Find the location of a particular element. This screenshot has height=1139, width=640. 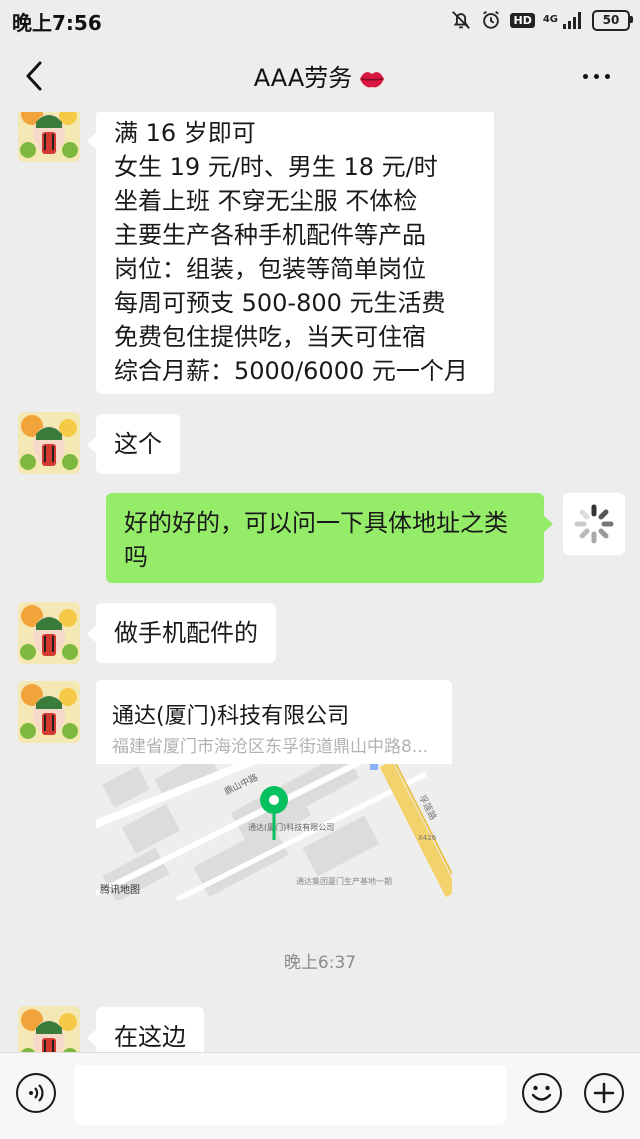

chevron-left-icon is located at coordinates (34, 76).